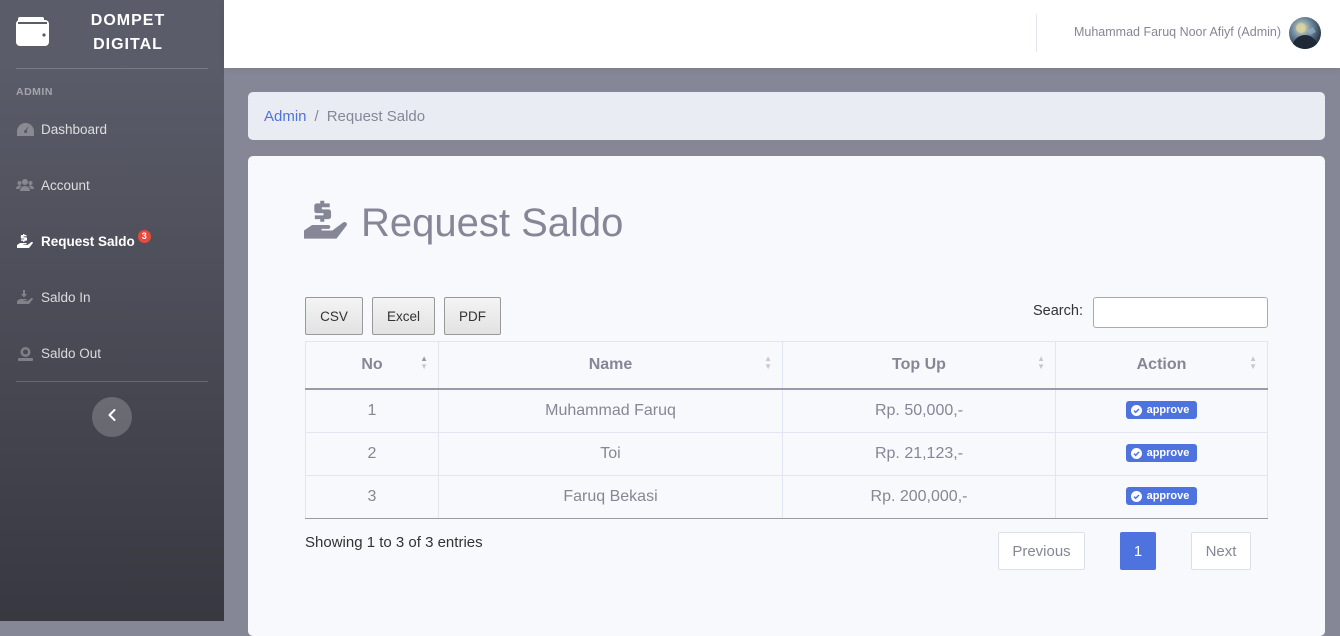  I want to click on column-header-label: Name, so click(610, 364).